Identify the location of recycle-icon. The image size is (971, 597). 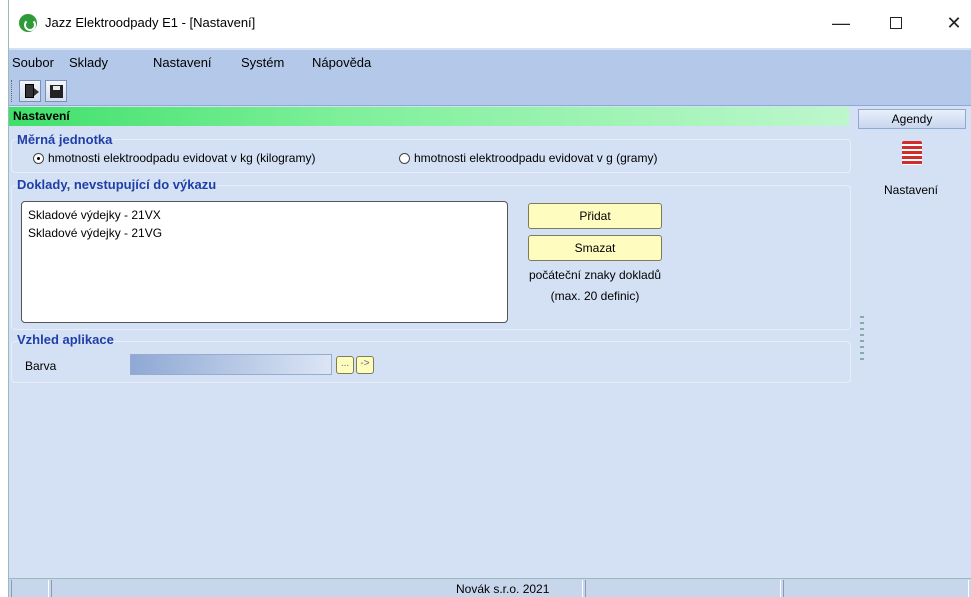
(28, 23).